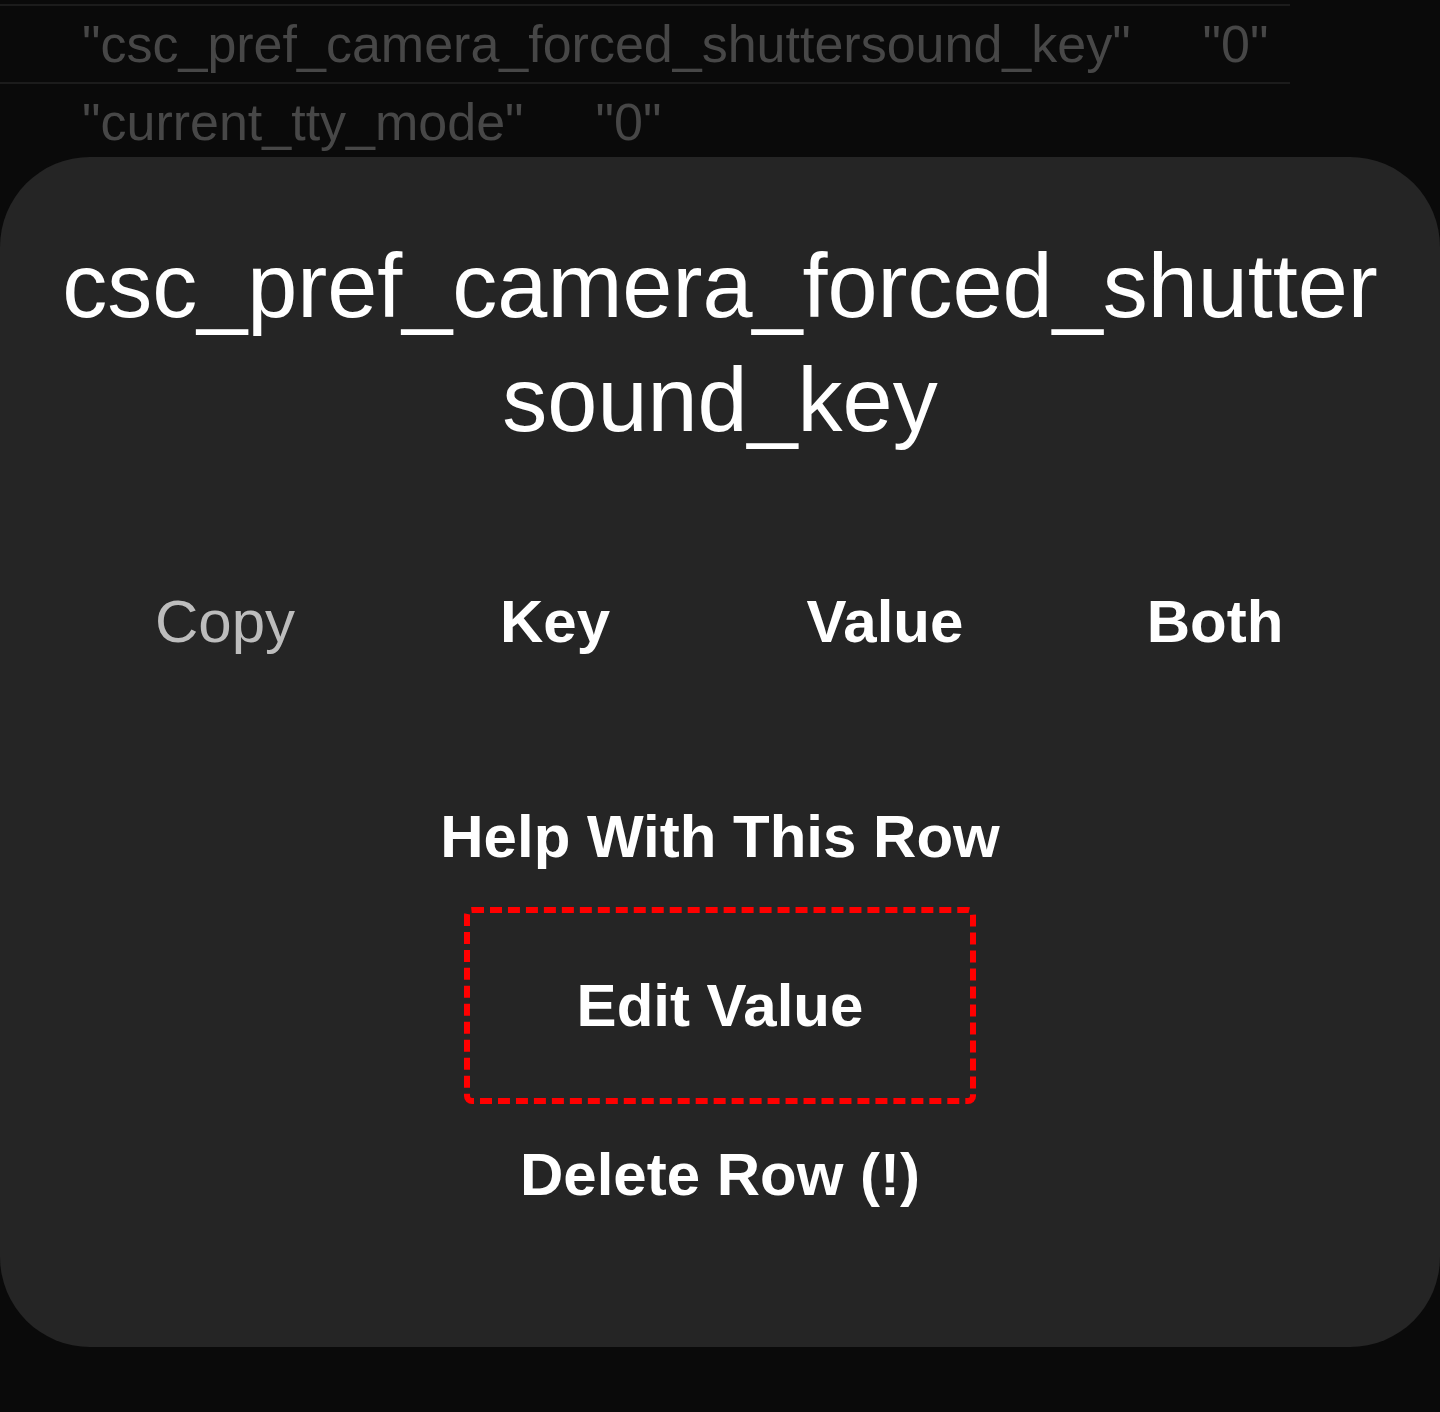 This screenshot has height=1412, width=1440. What do you see at coordinates (720, 836) in the screenshot?
I see `action-button: Help With This Row` at bounding box center [720, 836].